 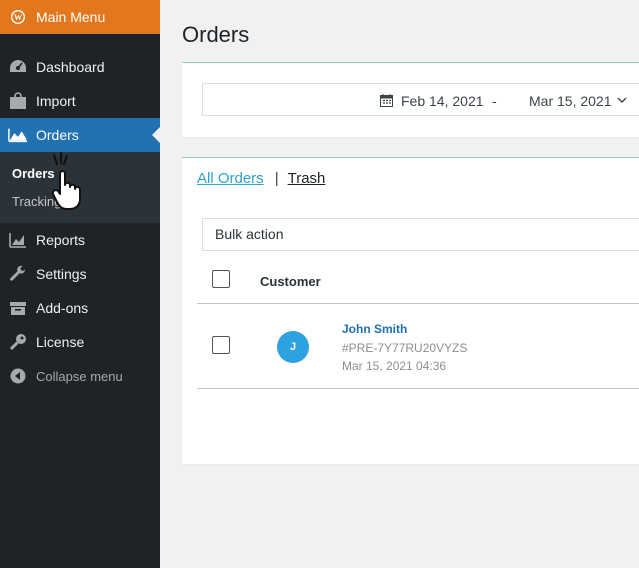 I want to click on sidebar-item-settings: Settings, so click(x=80, y=274).